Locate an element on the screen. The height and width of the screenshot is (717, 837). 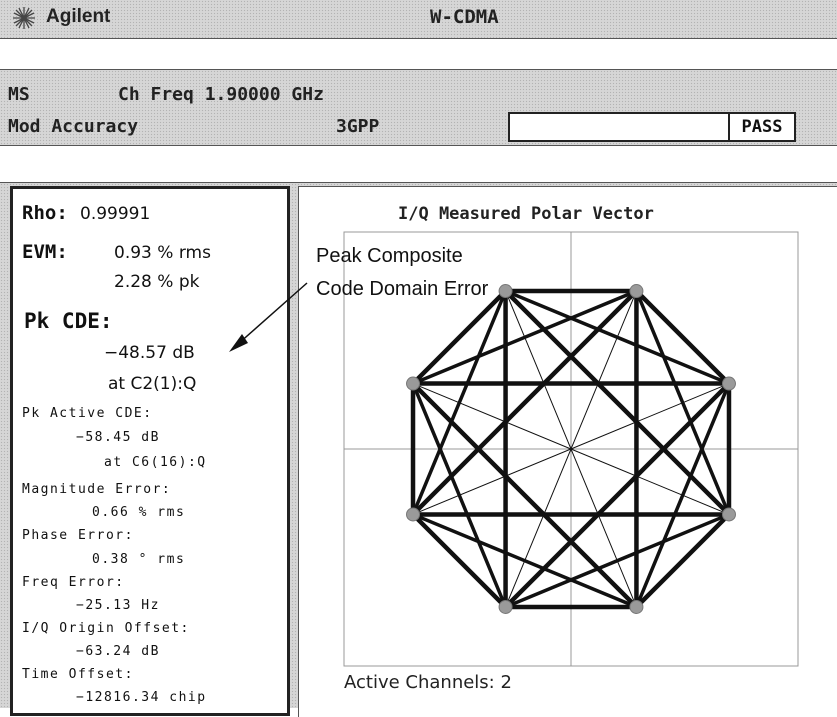
active-channels: Active Channels: 2 is located at coordinates (428, 682).